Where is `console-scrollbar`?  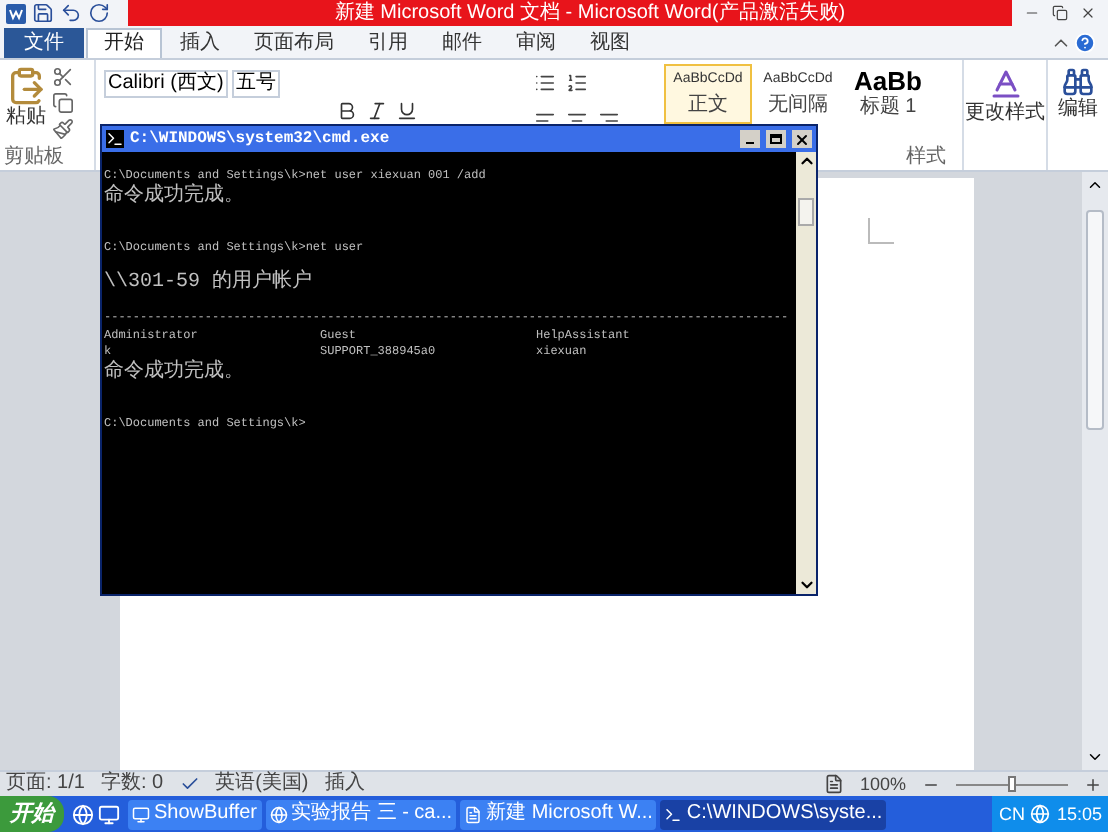
console-scrollbar is located at coordinates (806, 373).